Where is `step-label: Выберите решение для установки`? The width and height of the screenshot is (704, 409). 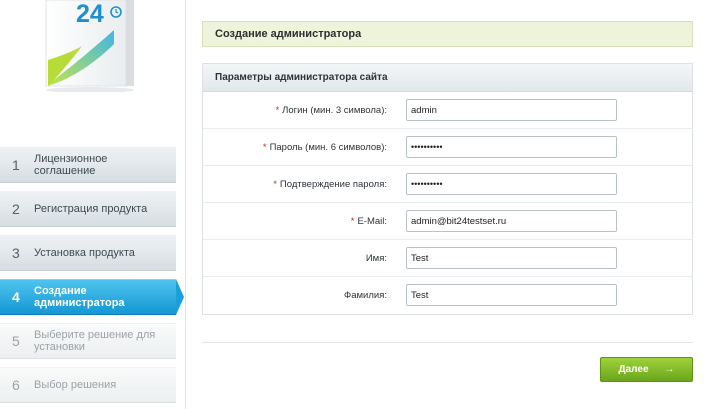
step-label: Выберите решение для установки is located at coordinates (95, 341).